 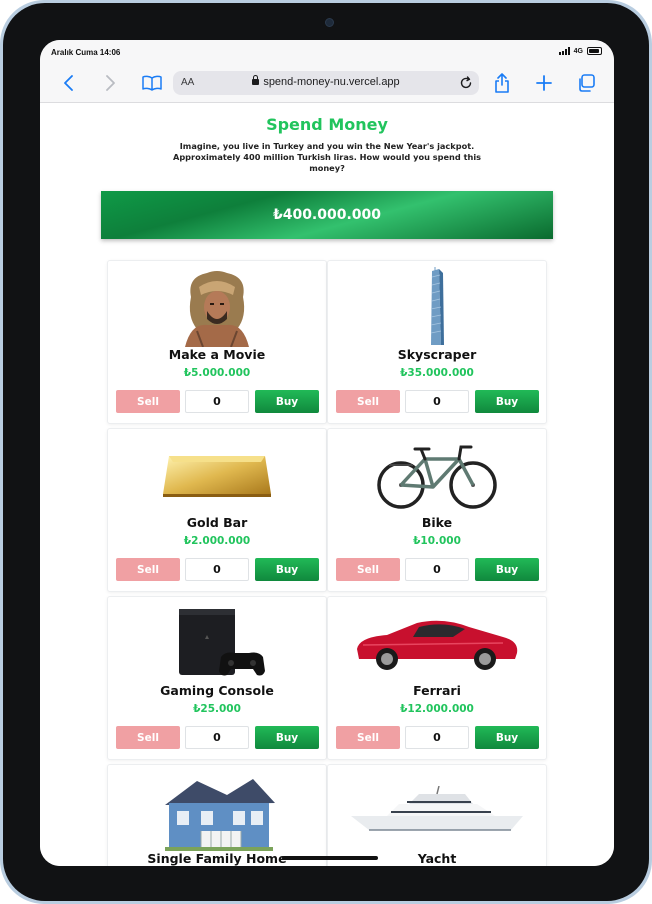 What do you see at coordinates (217, 690) in the screenshot?
I see `product-name: Gaming Console` at bounding box center [217, 690].